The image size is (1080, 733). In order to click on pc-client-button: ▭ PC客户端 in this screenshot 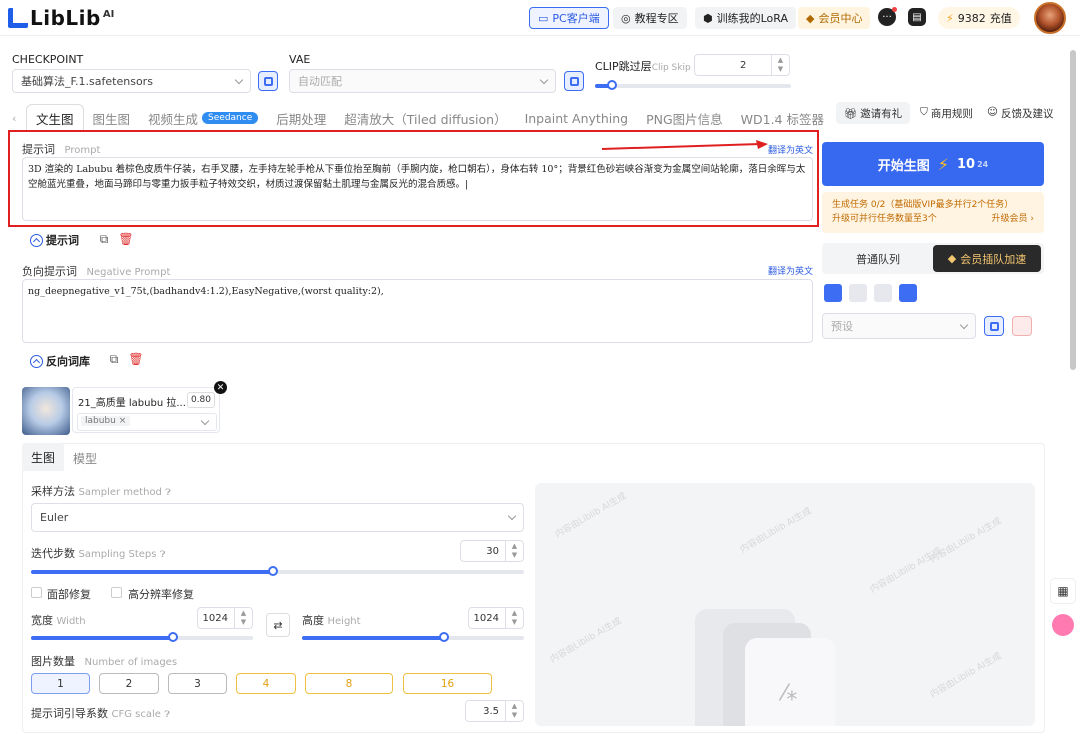, I will do `click(569, 18)`.